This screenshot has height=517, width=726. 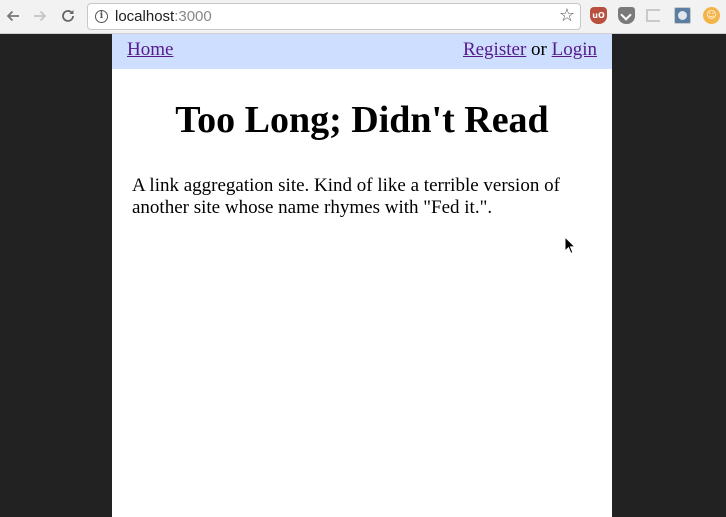 What do you see at coordinates (598, 15) in the screenshot?
I see `ublock-icon: uO` at bounding box center [598, 15].